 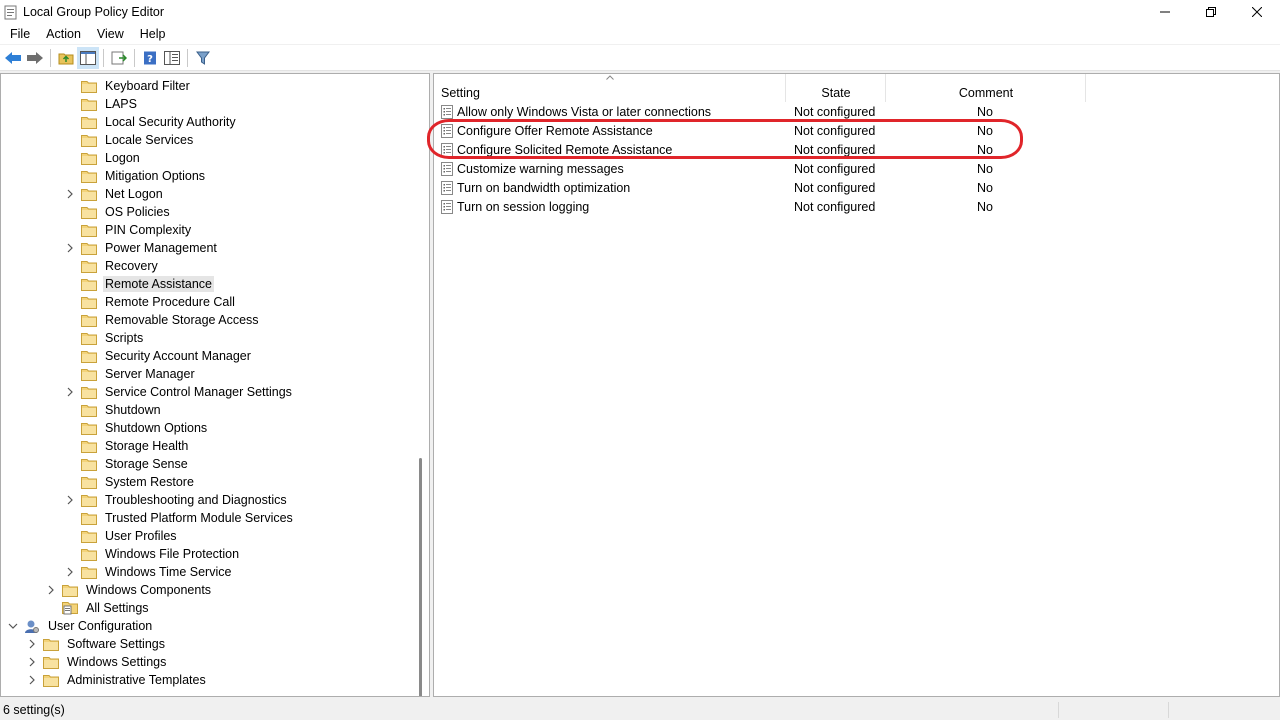 I want to click on tree-item: Net Logon, so click(x=114, y=194).